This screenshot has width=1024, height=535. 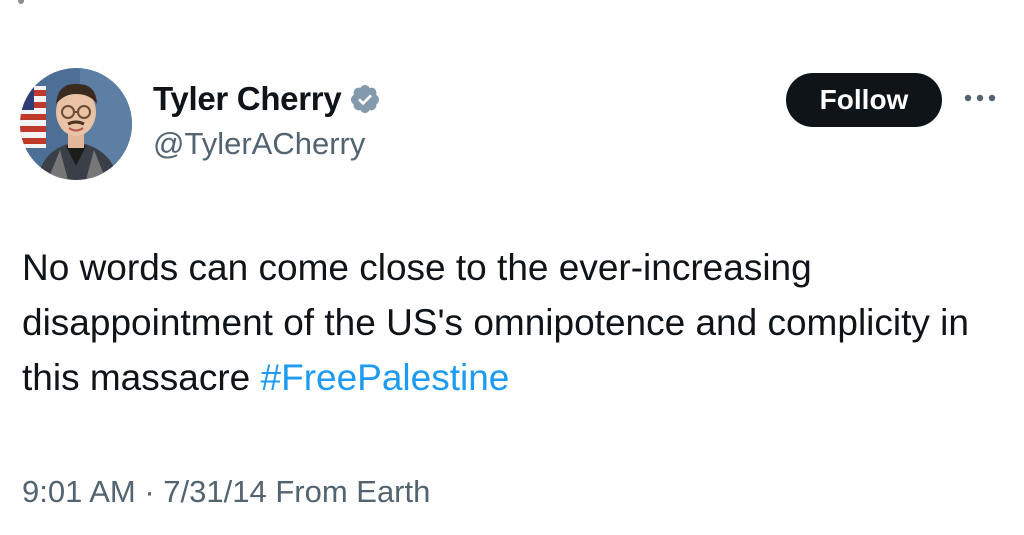 I want to click on profile-photo, so click(x=76, y=124).